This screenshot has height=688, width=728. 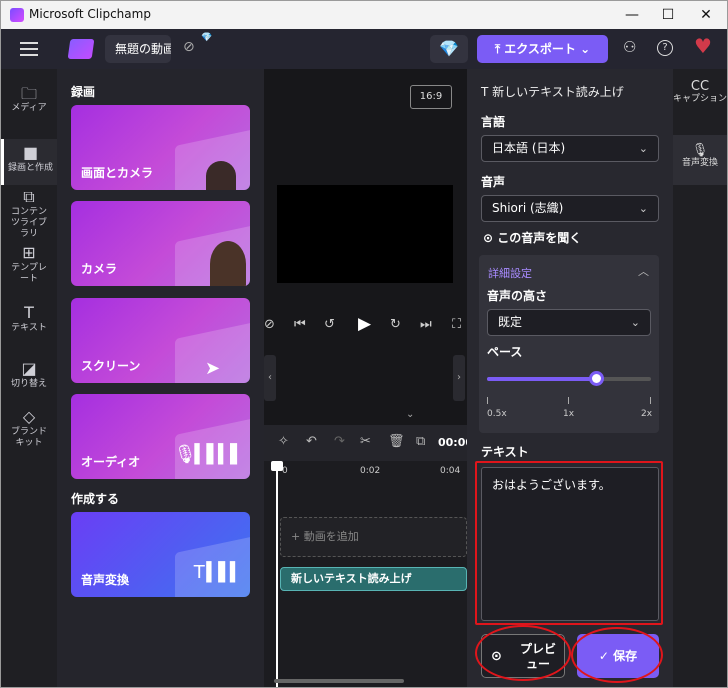 What do you see at coordinates (105, 580) in the screenshot?
I see `card-label: 音声変換` at bounding box center [105, 580].